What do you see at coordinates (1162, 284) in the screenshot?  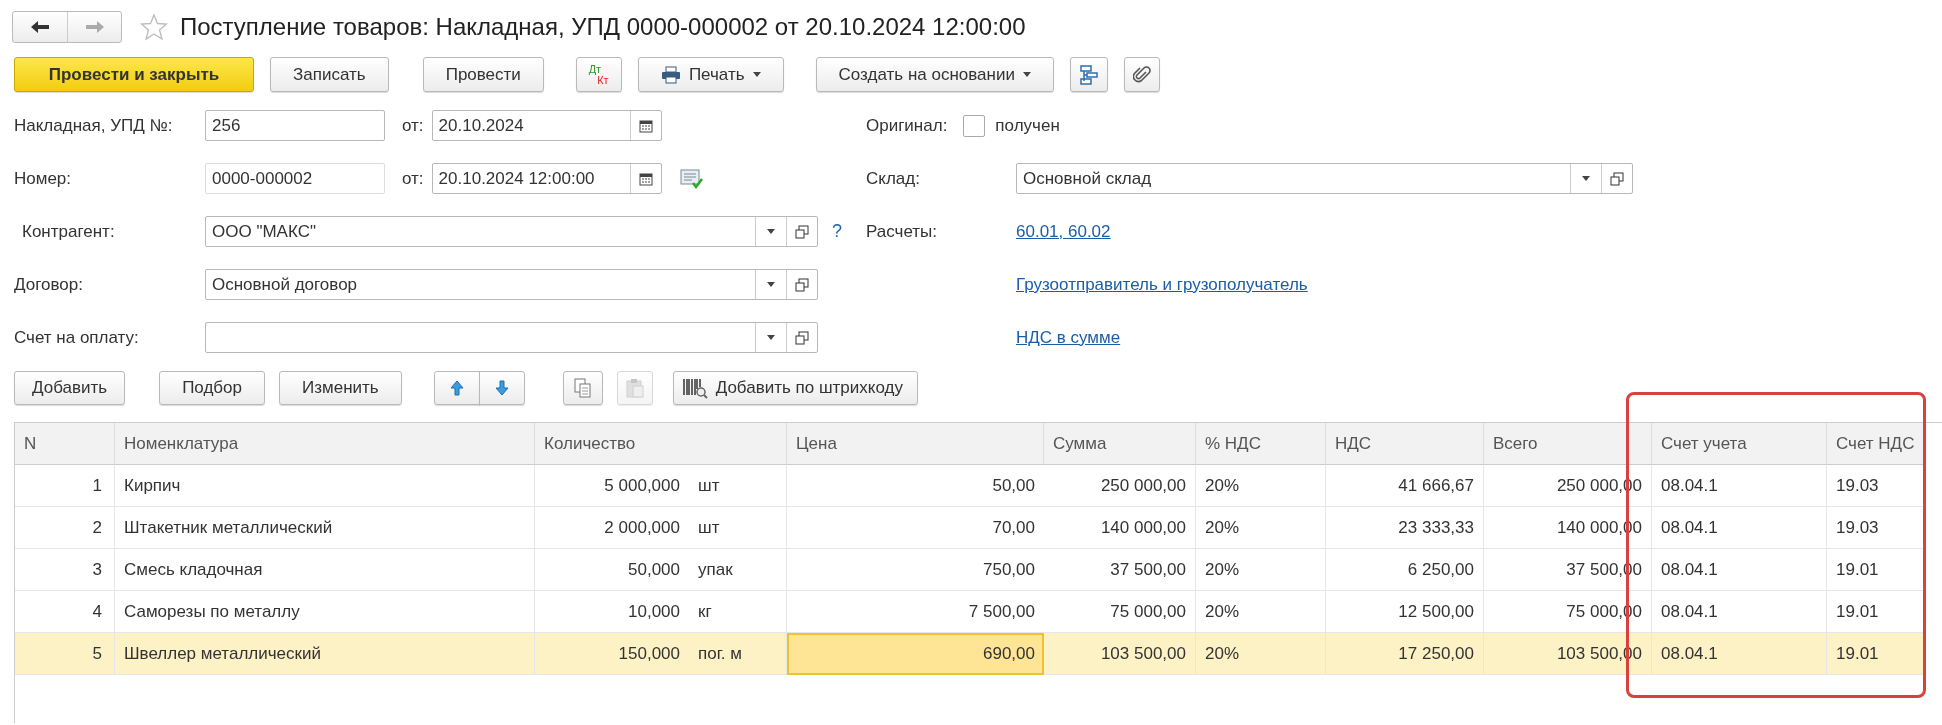 I see `link: Грузоотправитель и грузополучатель` at bounding box center [1162, 284].